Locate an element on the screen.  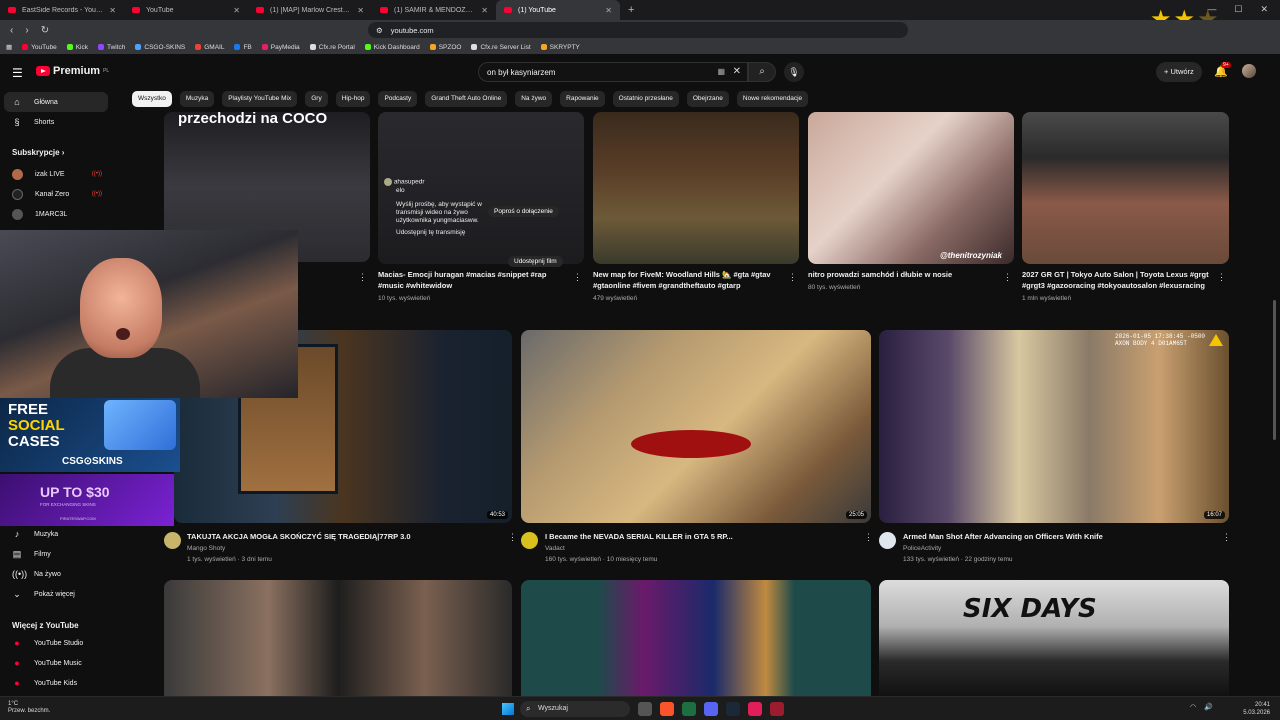
search-button: ⌕ is located at coordinates (762, 72).